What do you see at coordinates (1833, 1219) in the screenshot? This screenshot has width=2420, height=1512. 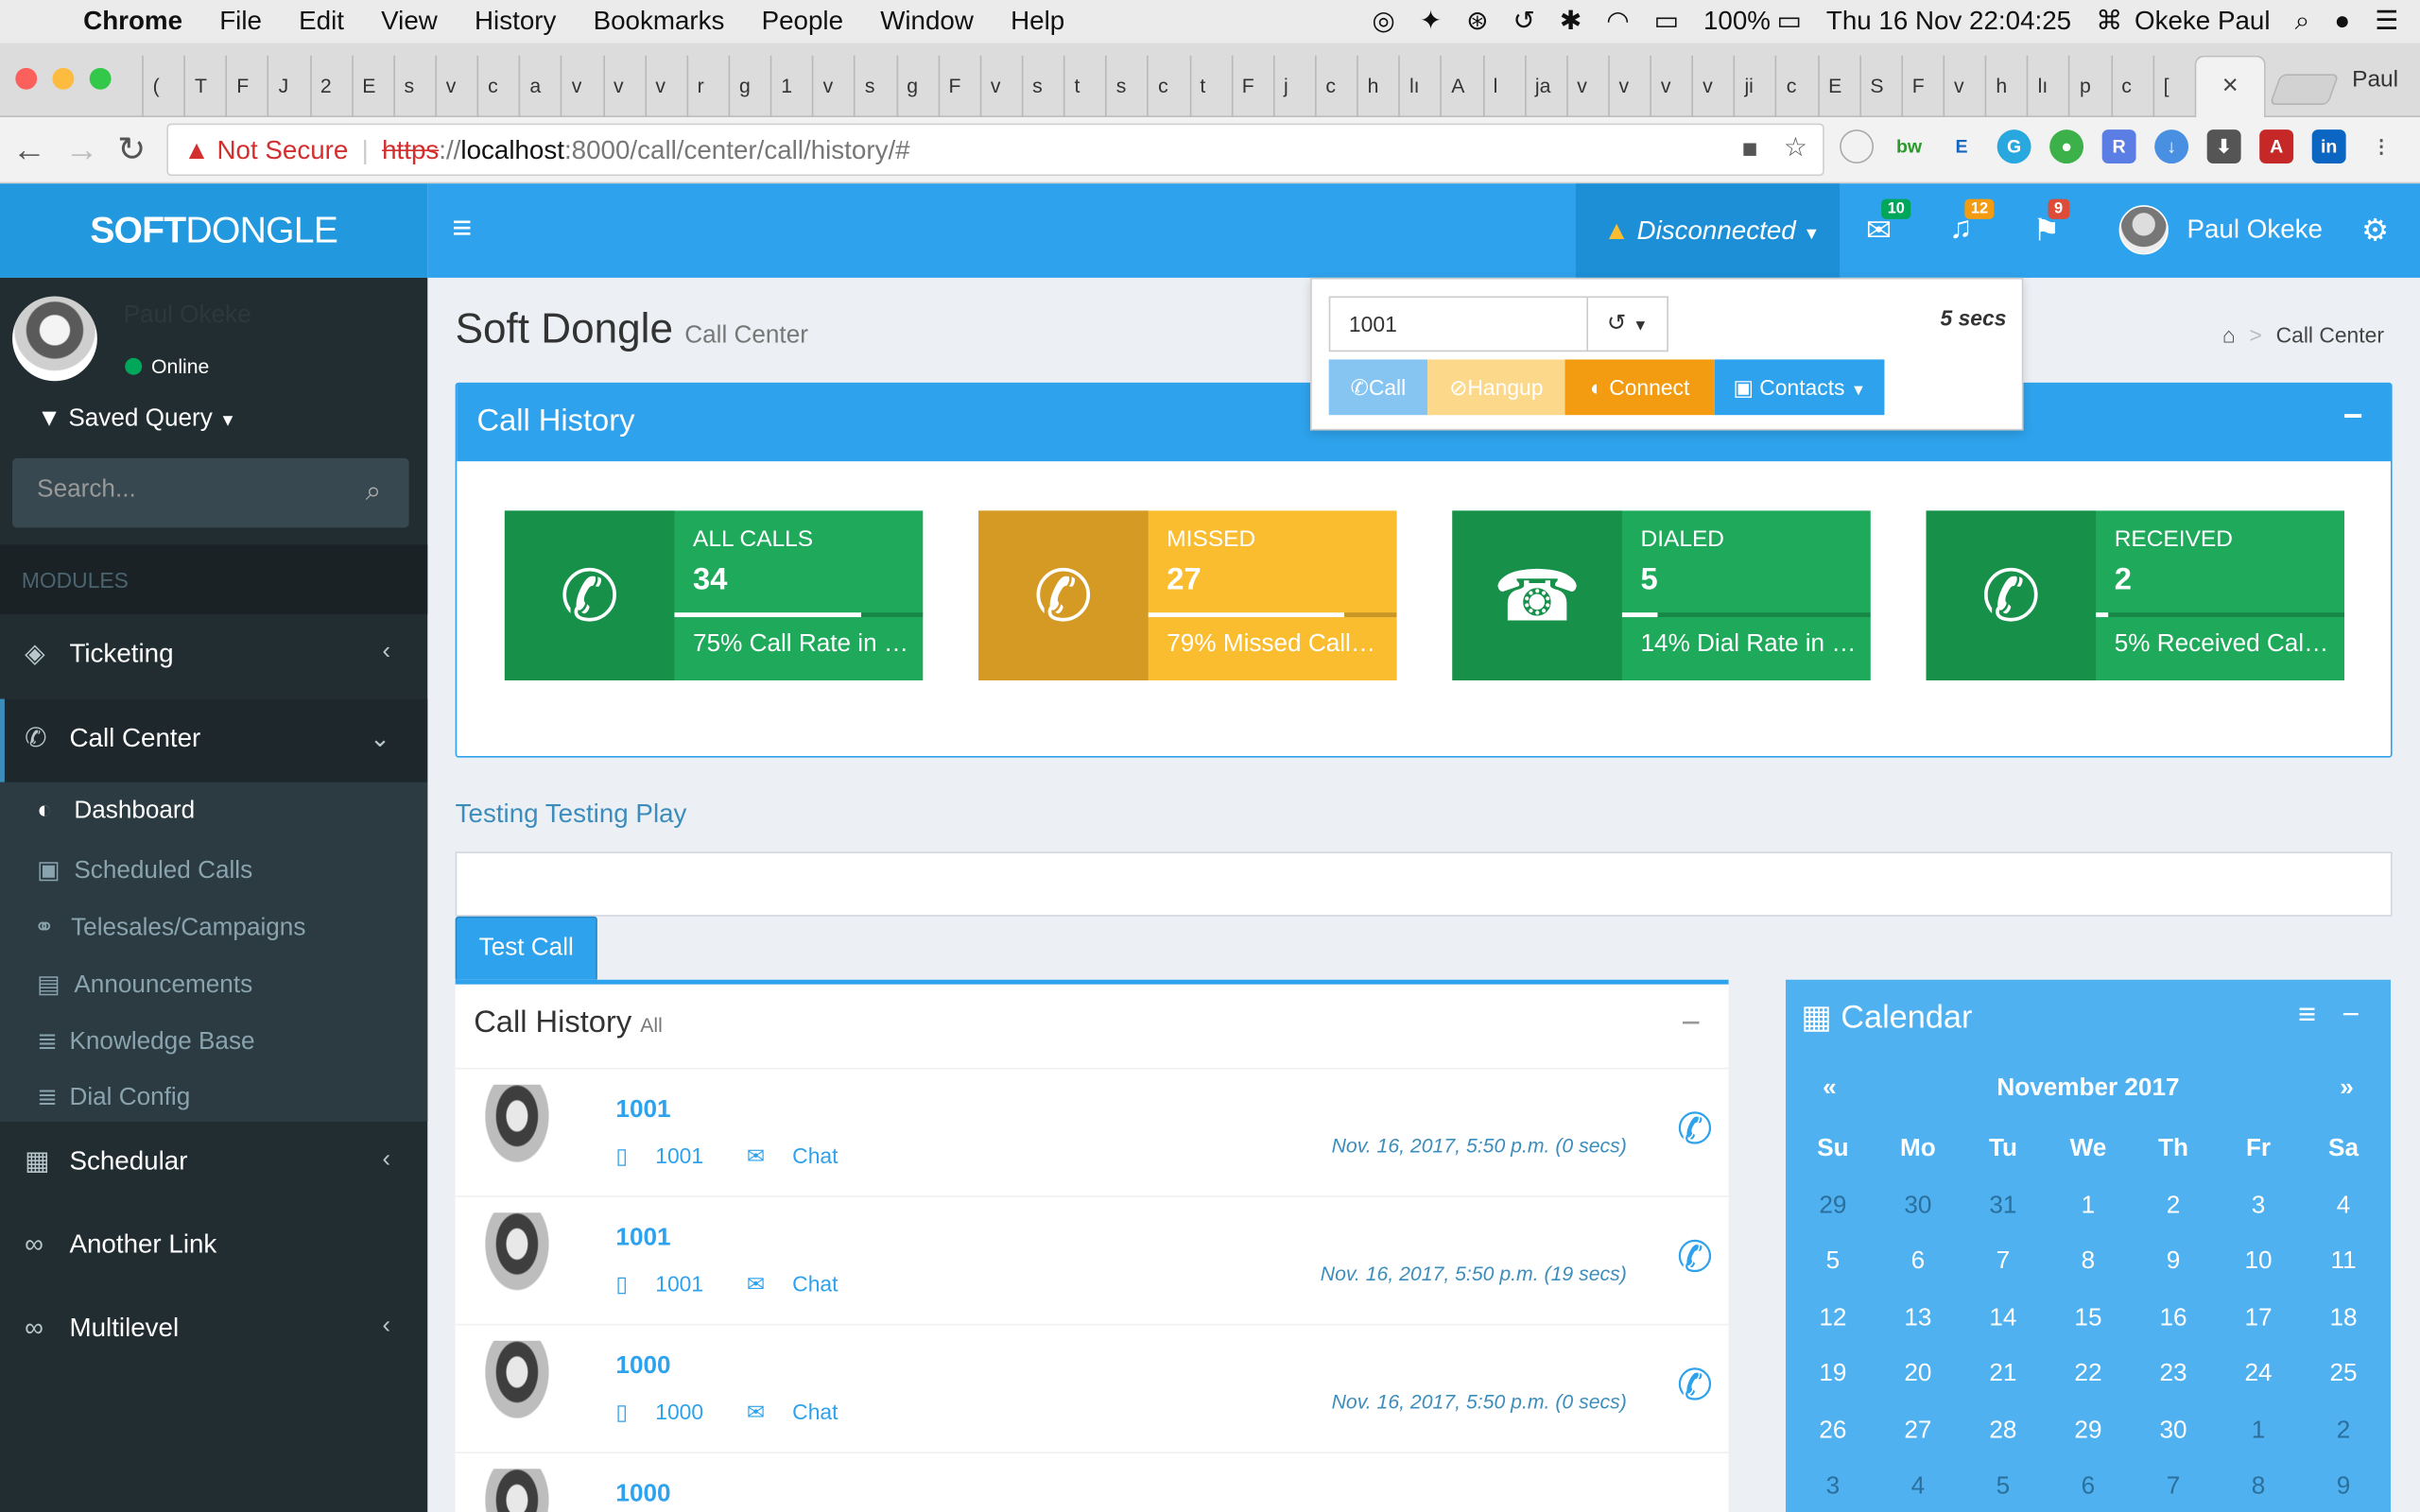 I see `calendar-day: 29` at bounding box center [1833, 1219].